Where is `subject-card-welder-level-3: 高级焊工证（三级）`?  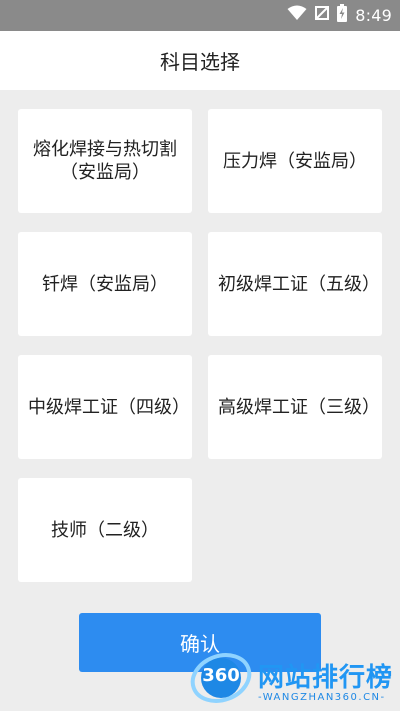 subject-card-welder-level-3: 高级焊工证（三级） is located at coordinates (295, 407).